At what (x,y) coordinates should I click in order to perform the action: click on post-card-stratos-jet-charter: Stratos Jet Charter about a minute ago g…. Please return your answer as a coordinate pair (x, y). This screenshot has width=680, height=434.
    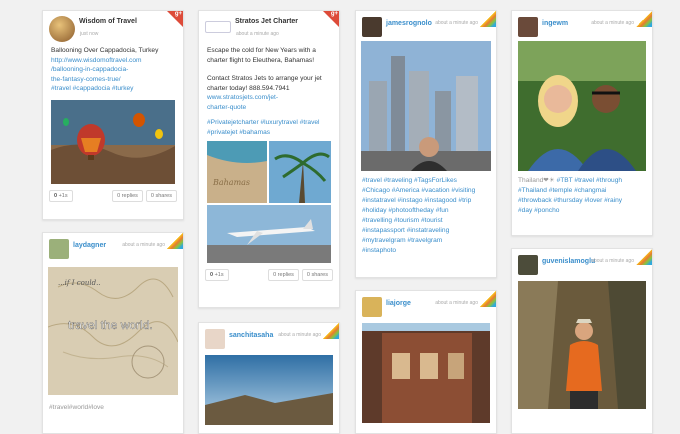
    Looking at the image, I should click on (269, 159).